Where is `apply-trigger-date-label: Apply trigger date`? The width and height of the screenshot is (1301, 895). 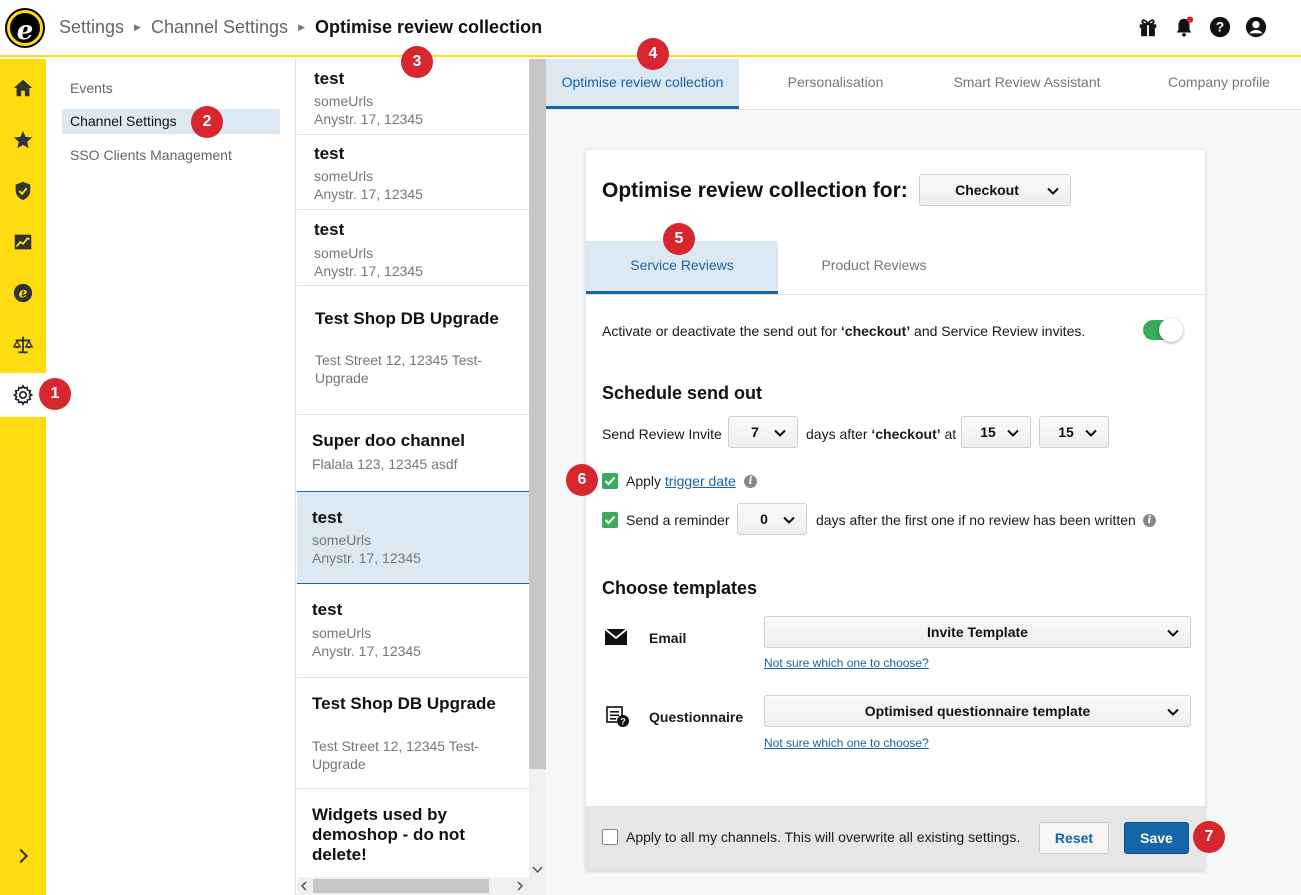
apply-trigger-date-label: Apply trigger date is located at coordinates (681, 481).